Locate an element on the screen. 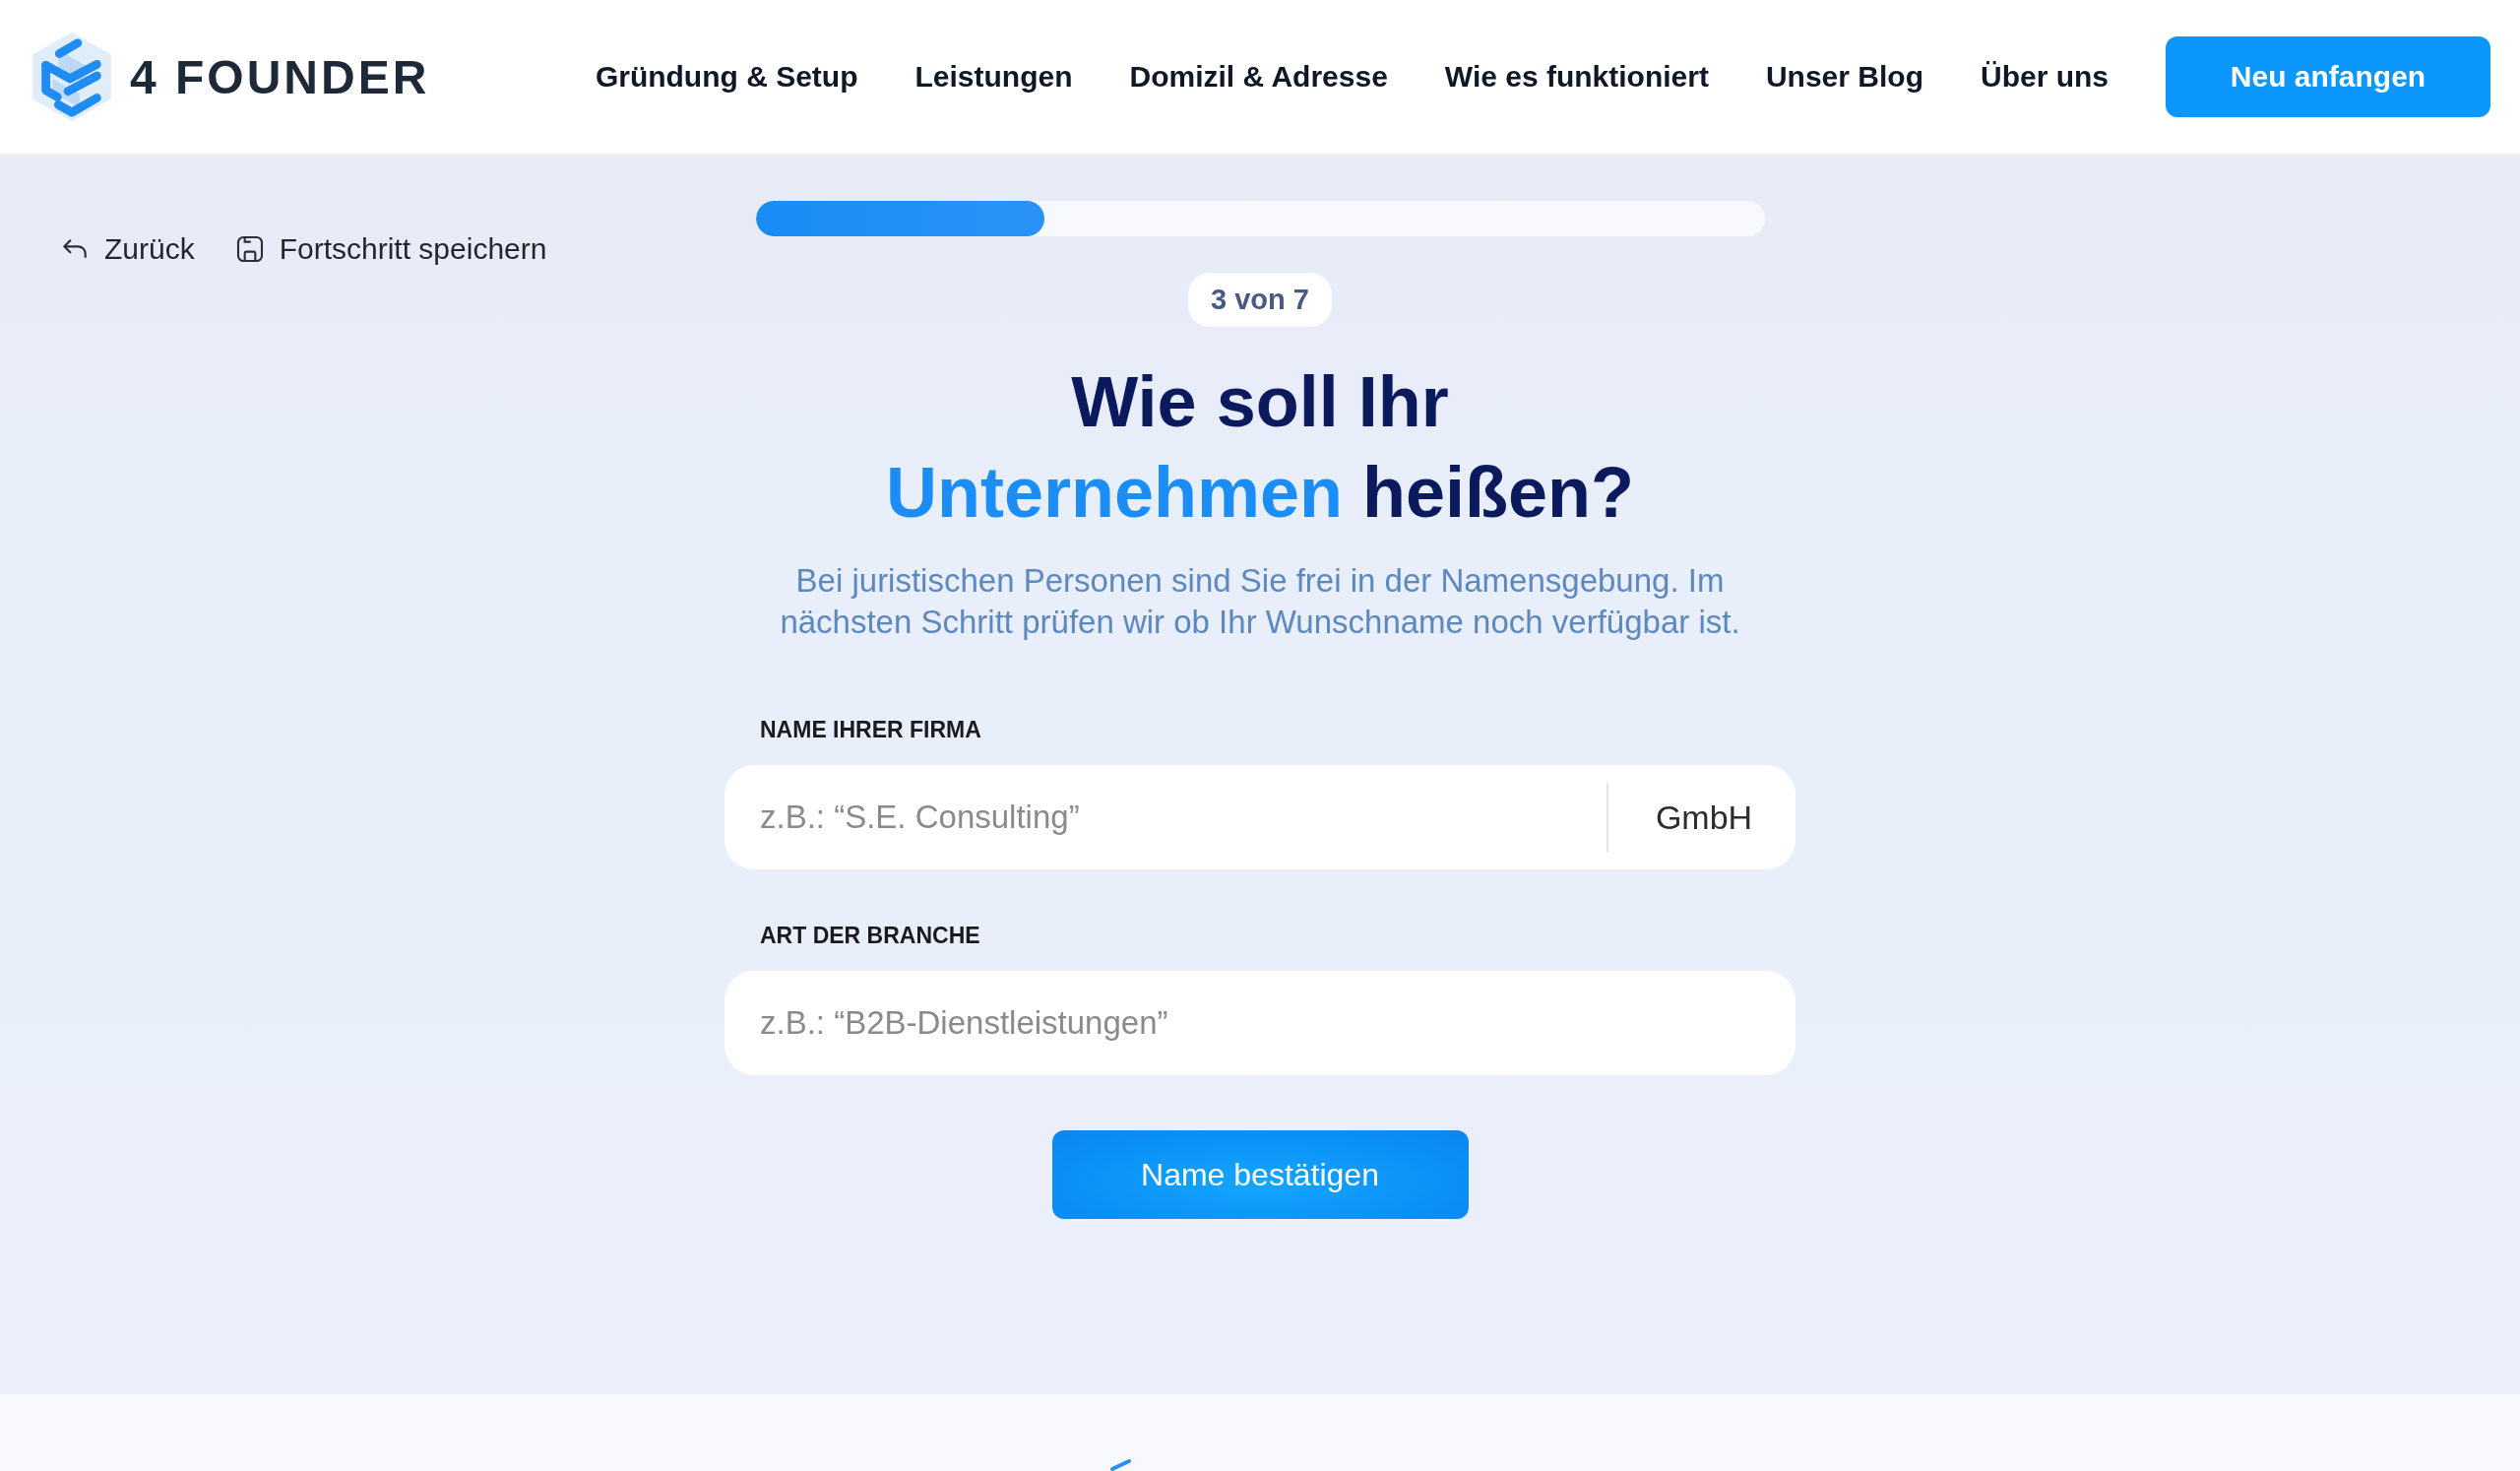 Image resolution: width=2520 pixels, height=1471 pixels. logo-link: 4 FOUNDER is located at coordinates (230, 77).